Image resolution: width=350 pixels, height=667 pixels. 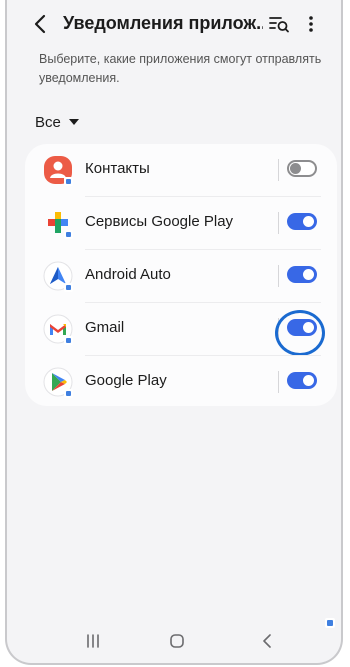 I want to click on more-options-button, so click(x=311, y=24).